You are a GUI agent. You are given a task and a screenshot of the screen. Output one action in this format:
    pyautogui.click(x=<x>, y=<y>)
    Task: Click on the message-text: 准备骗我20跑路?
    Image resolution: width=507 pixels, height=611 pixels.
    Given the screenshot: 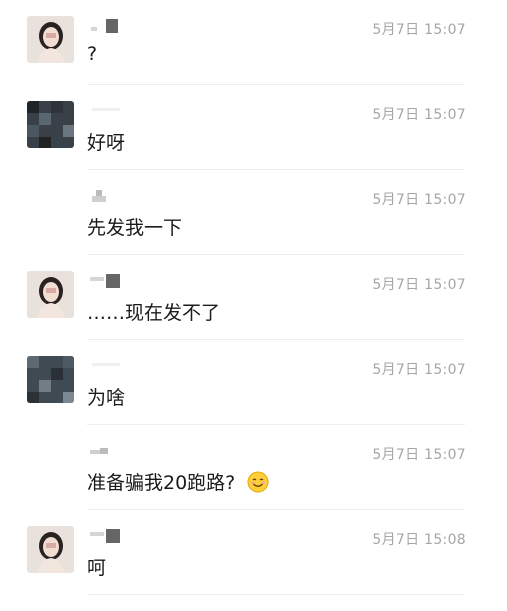 What is the action you would take?
    pyautogui.click(x=178, y=481)
    